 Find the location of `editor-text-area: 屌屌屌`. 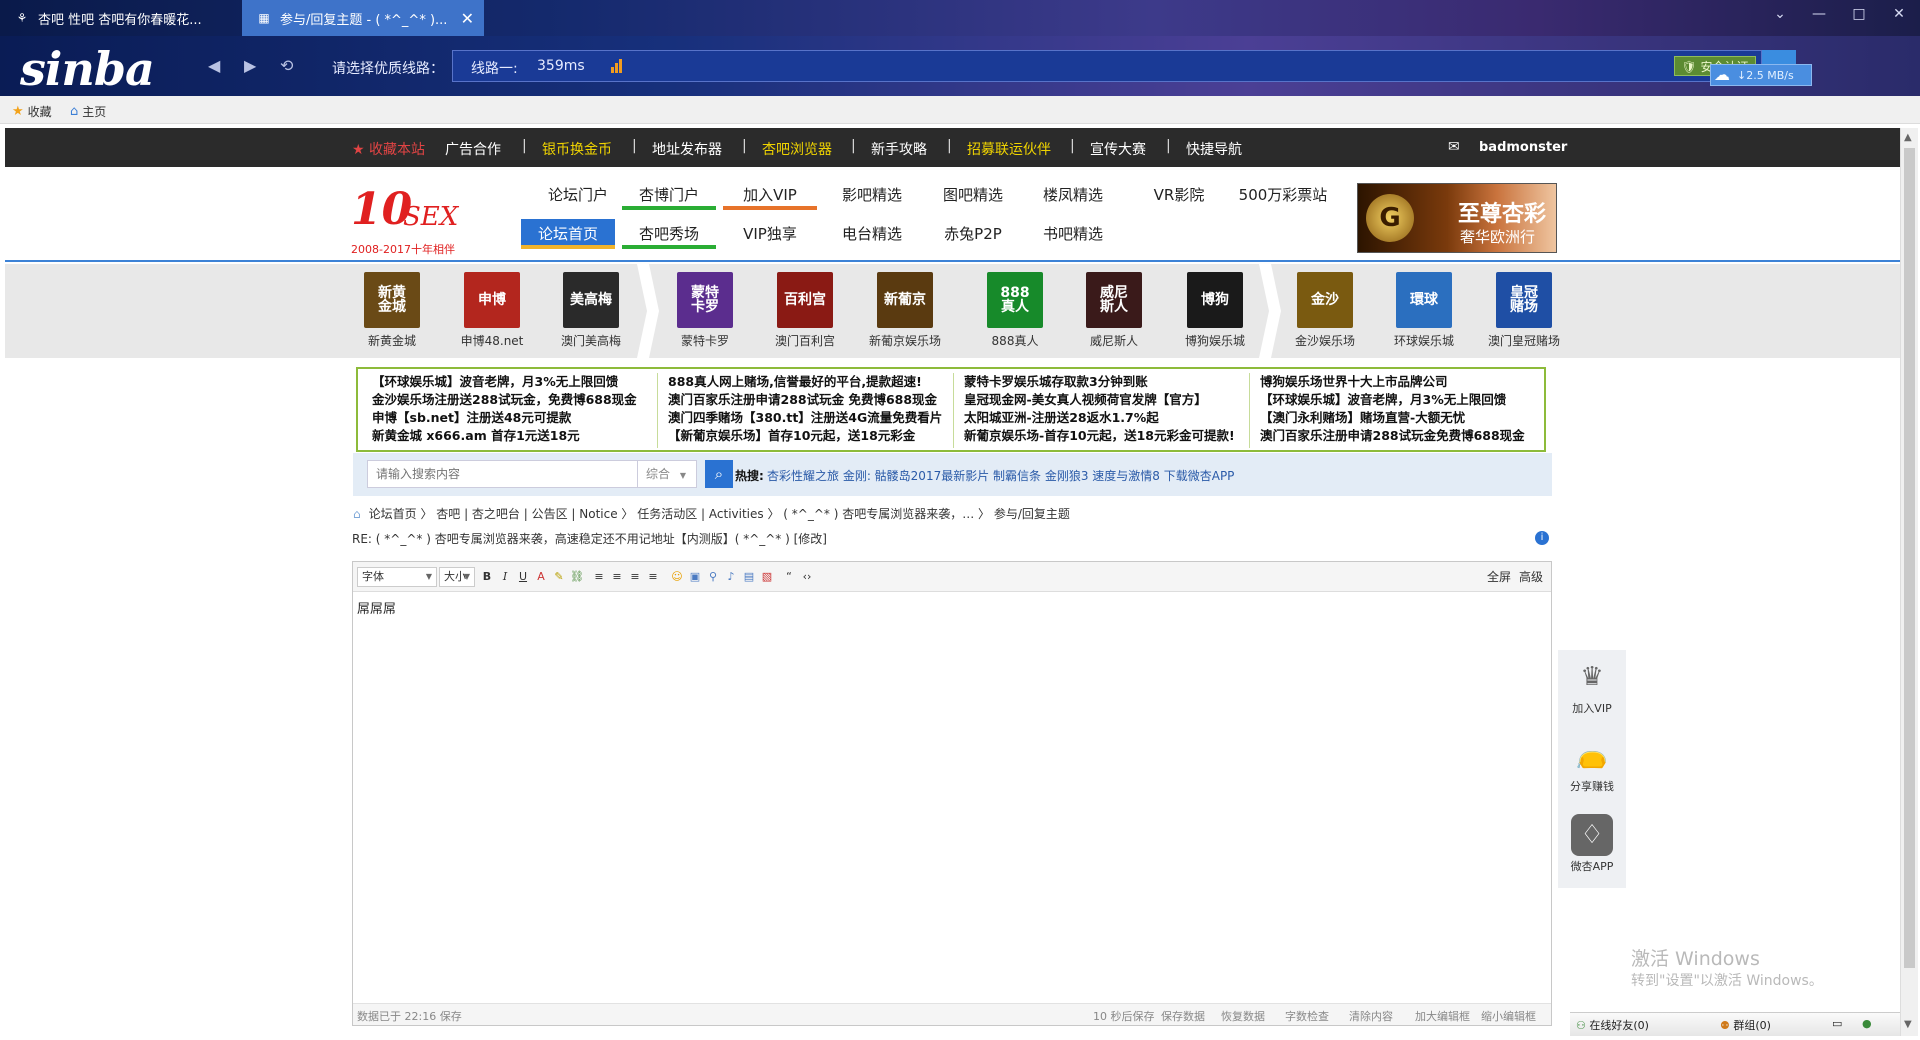

editor-text-area: 屌屌屌 is located at coordinates (376, 607).